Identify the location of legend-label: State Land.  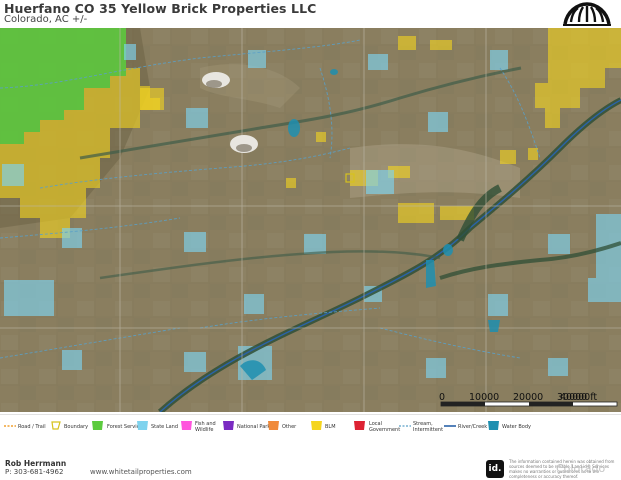
(165, 427).